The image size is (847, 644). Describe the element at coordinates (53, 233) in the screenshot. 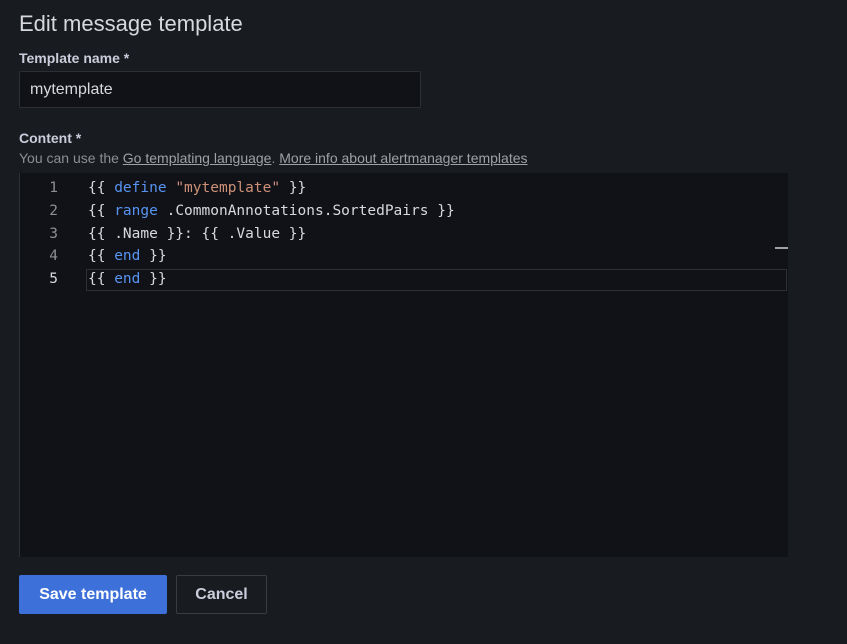

I see `line-number: 3` at that location.